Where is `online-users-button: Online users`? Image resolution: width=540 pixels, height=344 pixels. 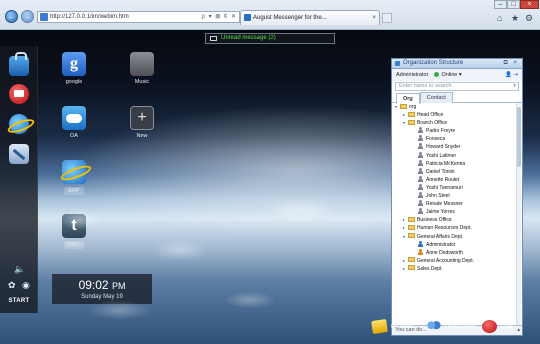 online-users-button: Online users is located at coordinates (451, 327).